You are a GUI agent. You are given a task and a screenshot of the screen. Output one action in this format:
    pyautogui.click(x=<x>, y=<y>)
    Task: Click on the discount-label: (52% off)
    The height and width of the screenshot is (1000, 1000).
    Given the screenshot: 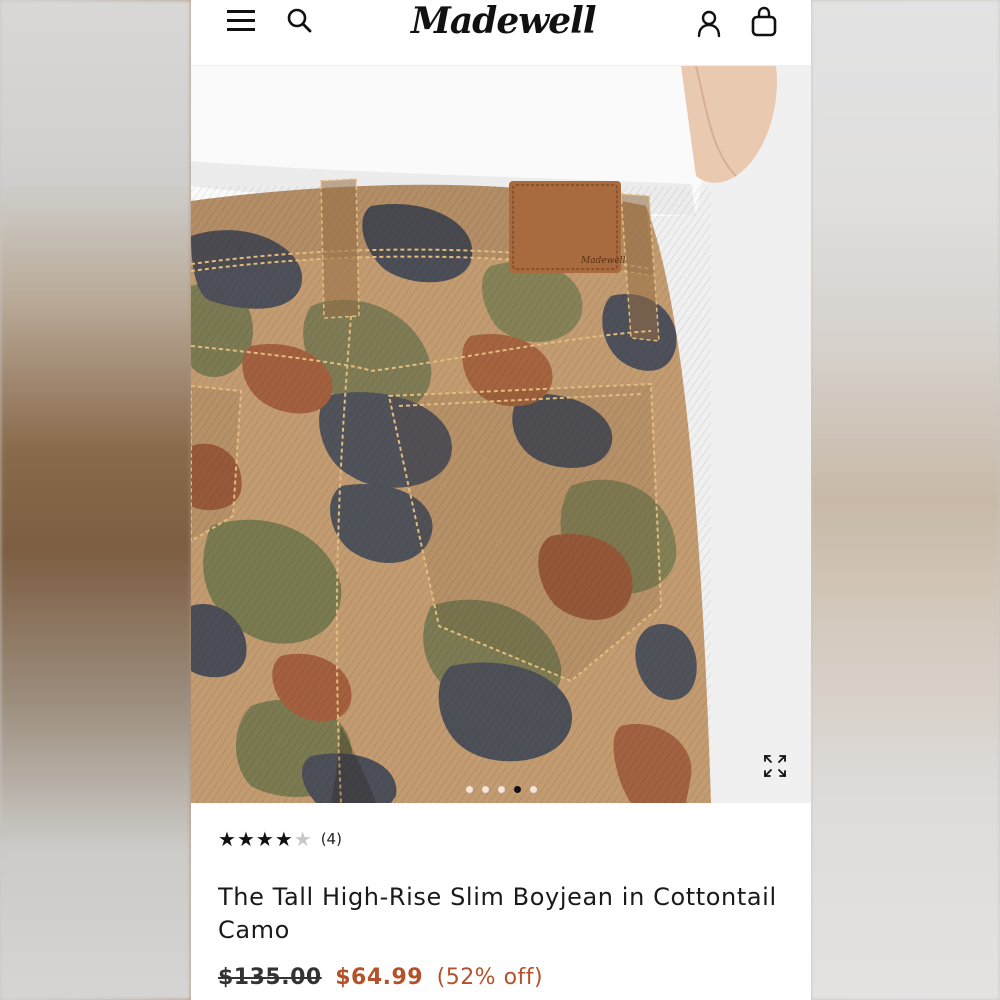 What is the action you would take?
    pyautogui.click(x=490, y=977)
    